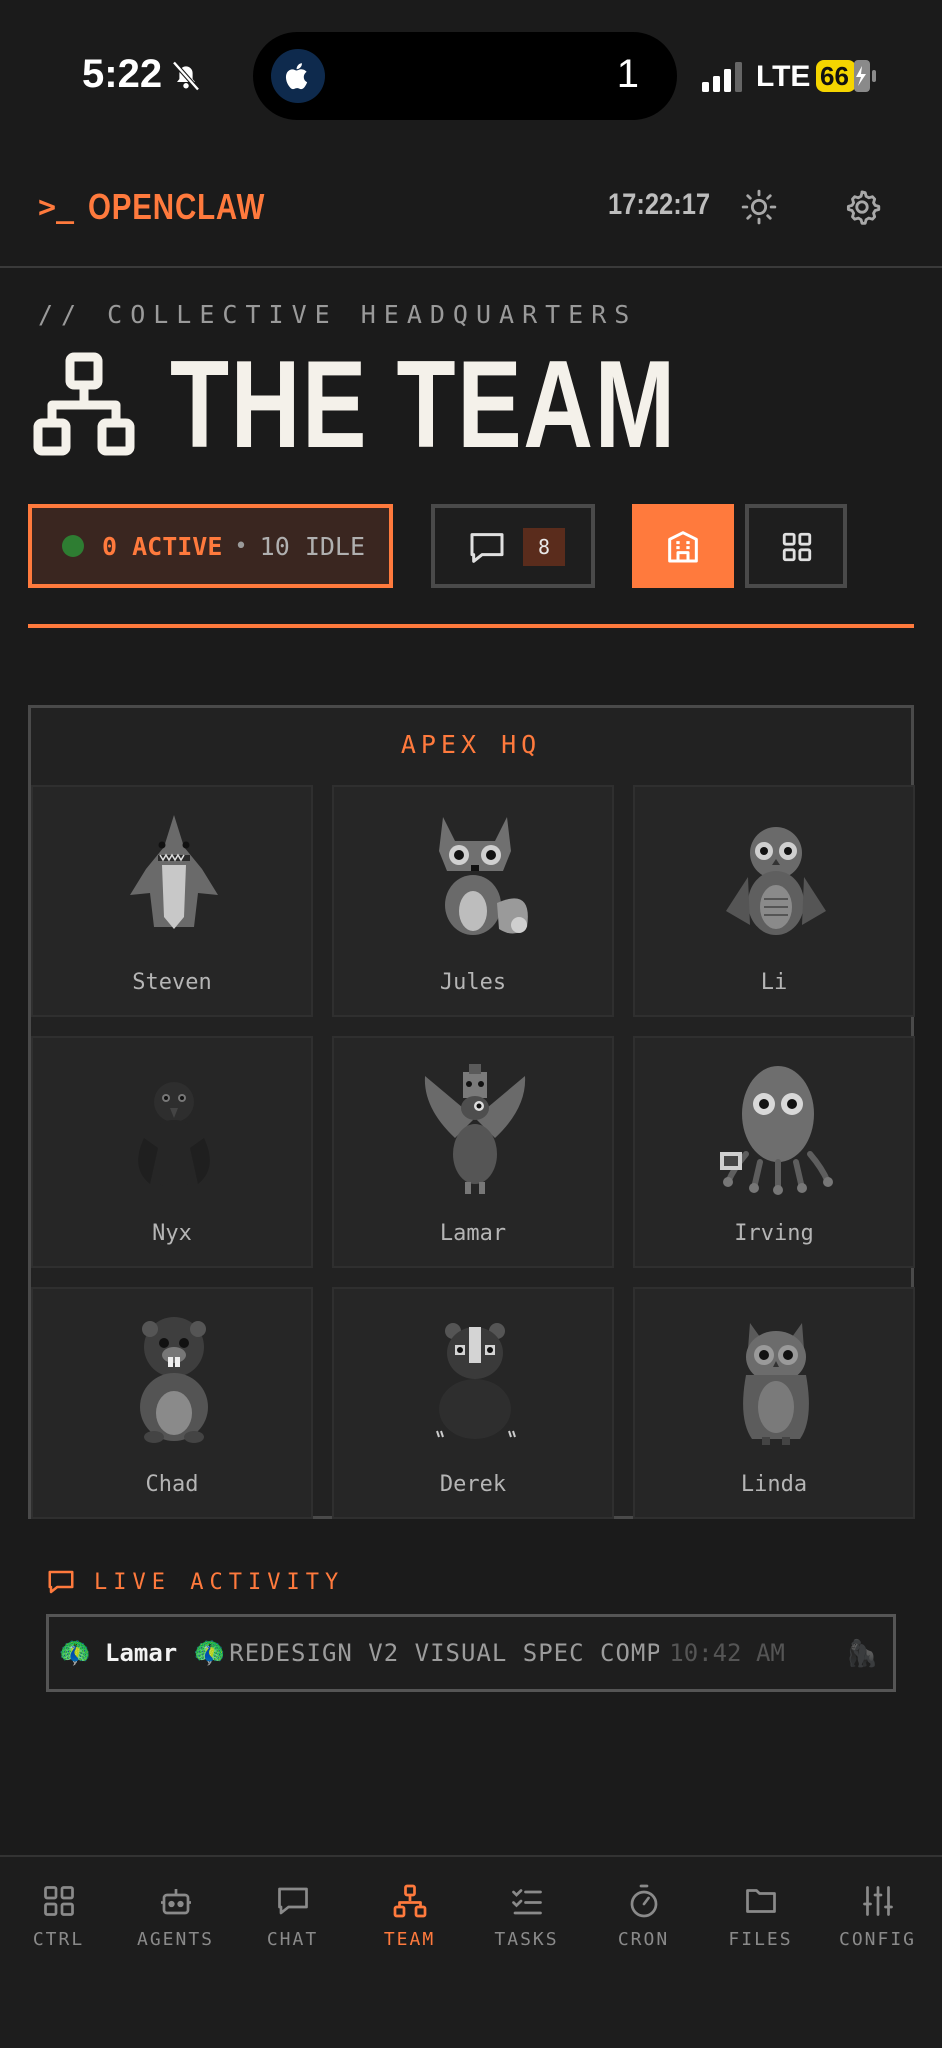 The height and width of the screenshot is (2048, 942). Describe the element at coordinates (722, 77) in the screenshot. I see `cellular-signal-icon` at that location.